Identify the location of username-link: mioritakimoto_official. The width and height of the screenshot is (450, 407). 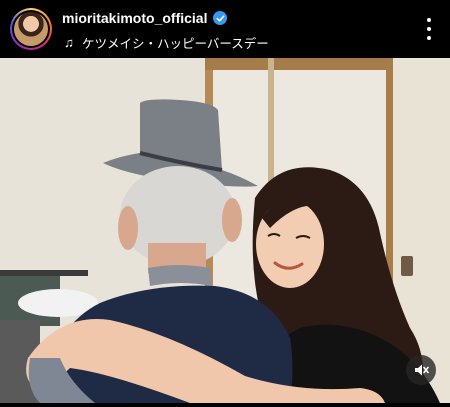
(134, 18).